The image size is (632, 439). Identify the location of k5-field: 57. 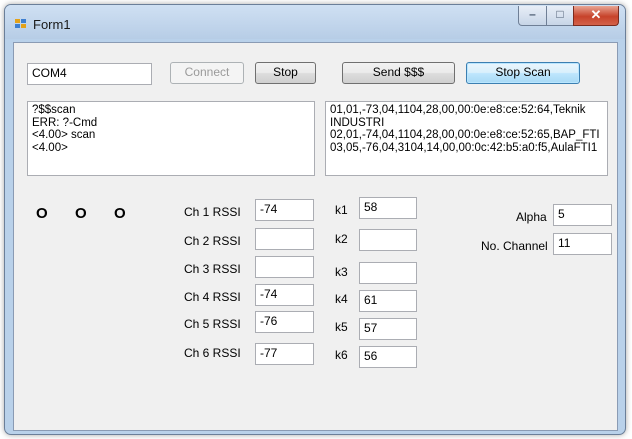
(388, 329).